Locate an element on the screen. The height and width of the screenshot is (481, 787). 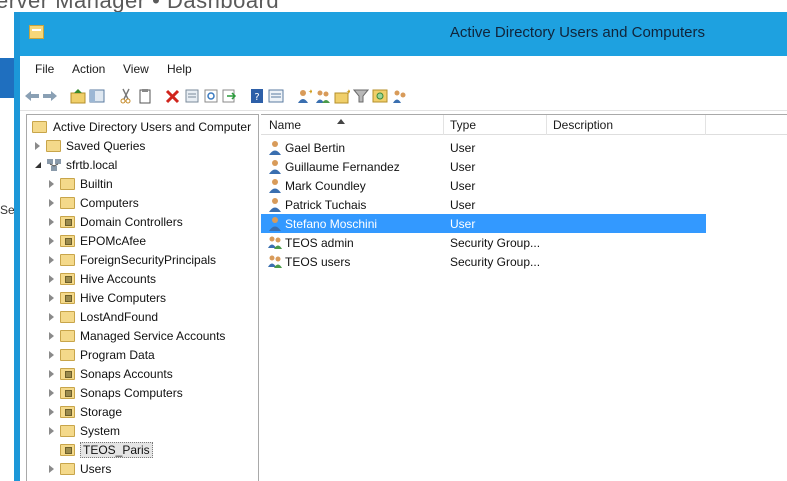
console-tree-icon is located at coordinates (97, 96).